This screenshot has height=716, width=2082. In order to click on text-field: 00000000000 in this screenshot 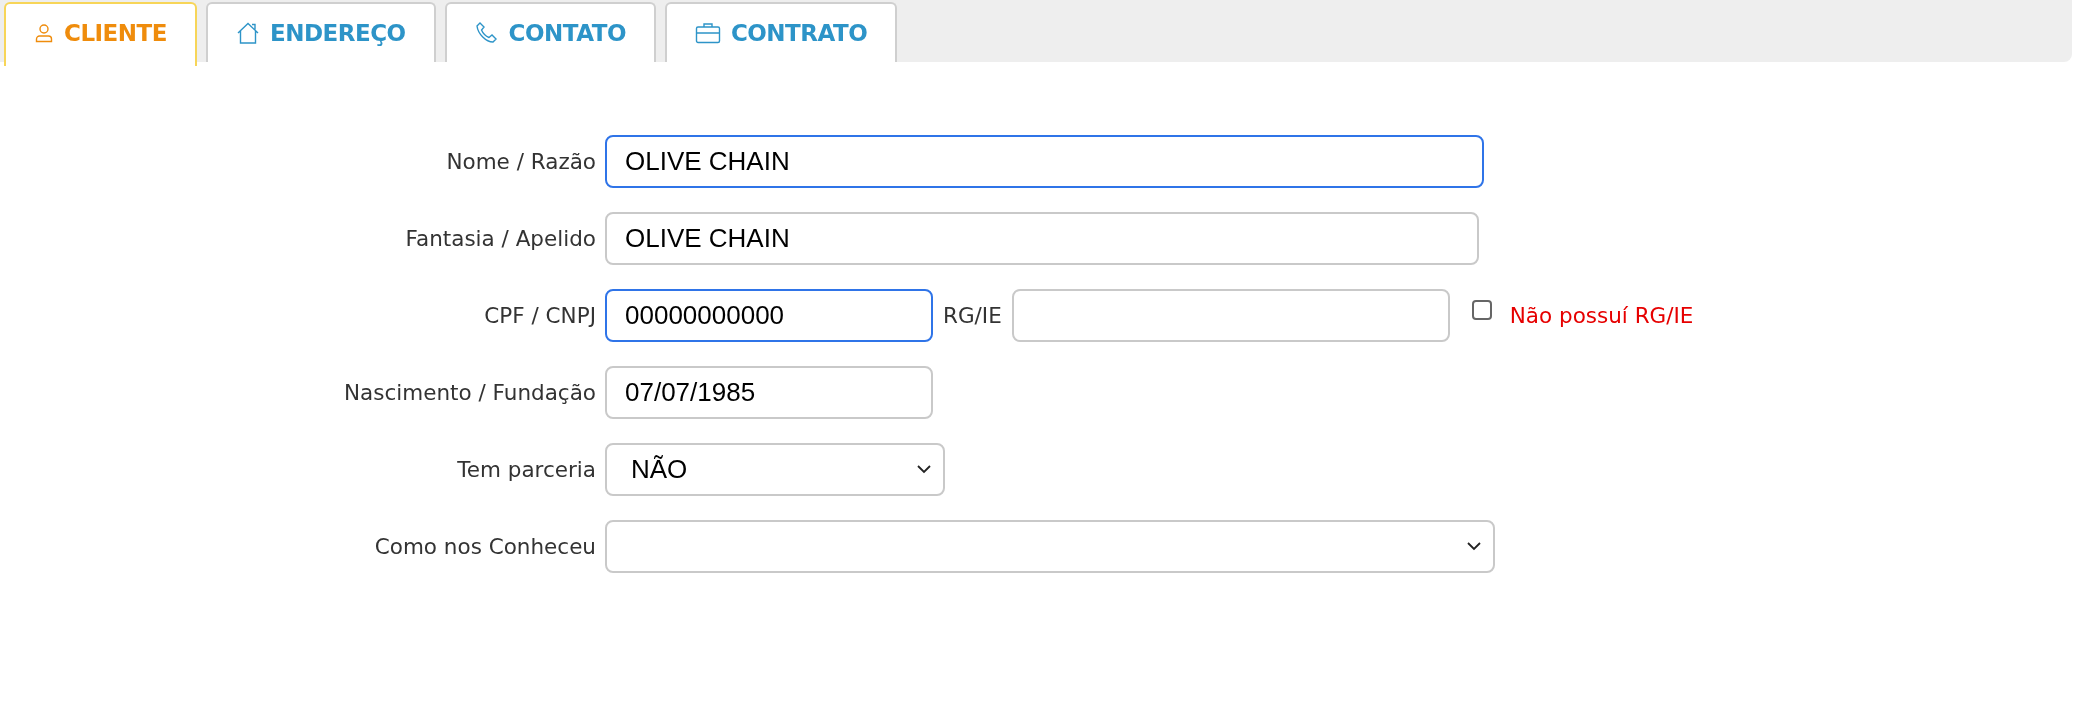, I will do `click(769, 315)`.